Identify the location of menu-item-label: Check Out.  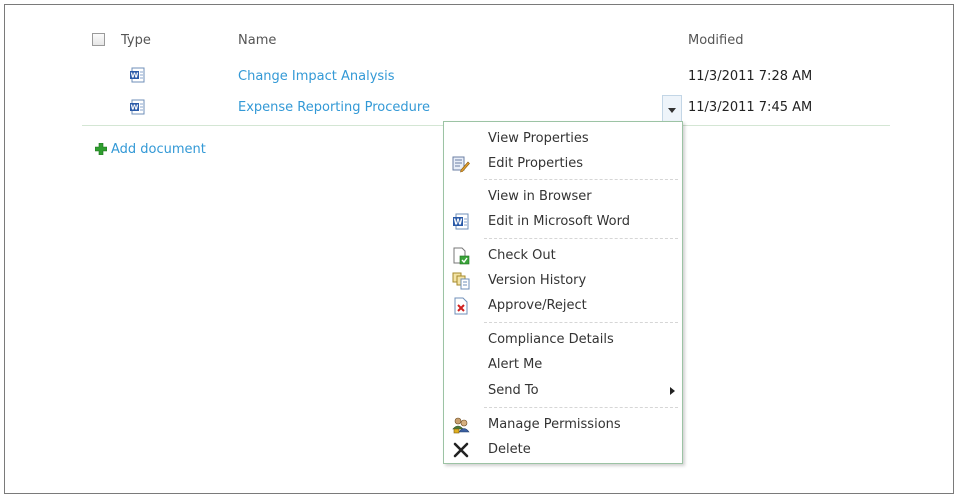
(522, 255).